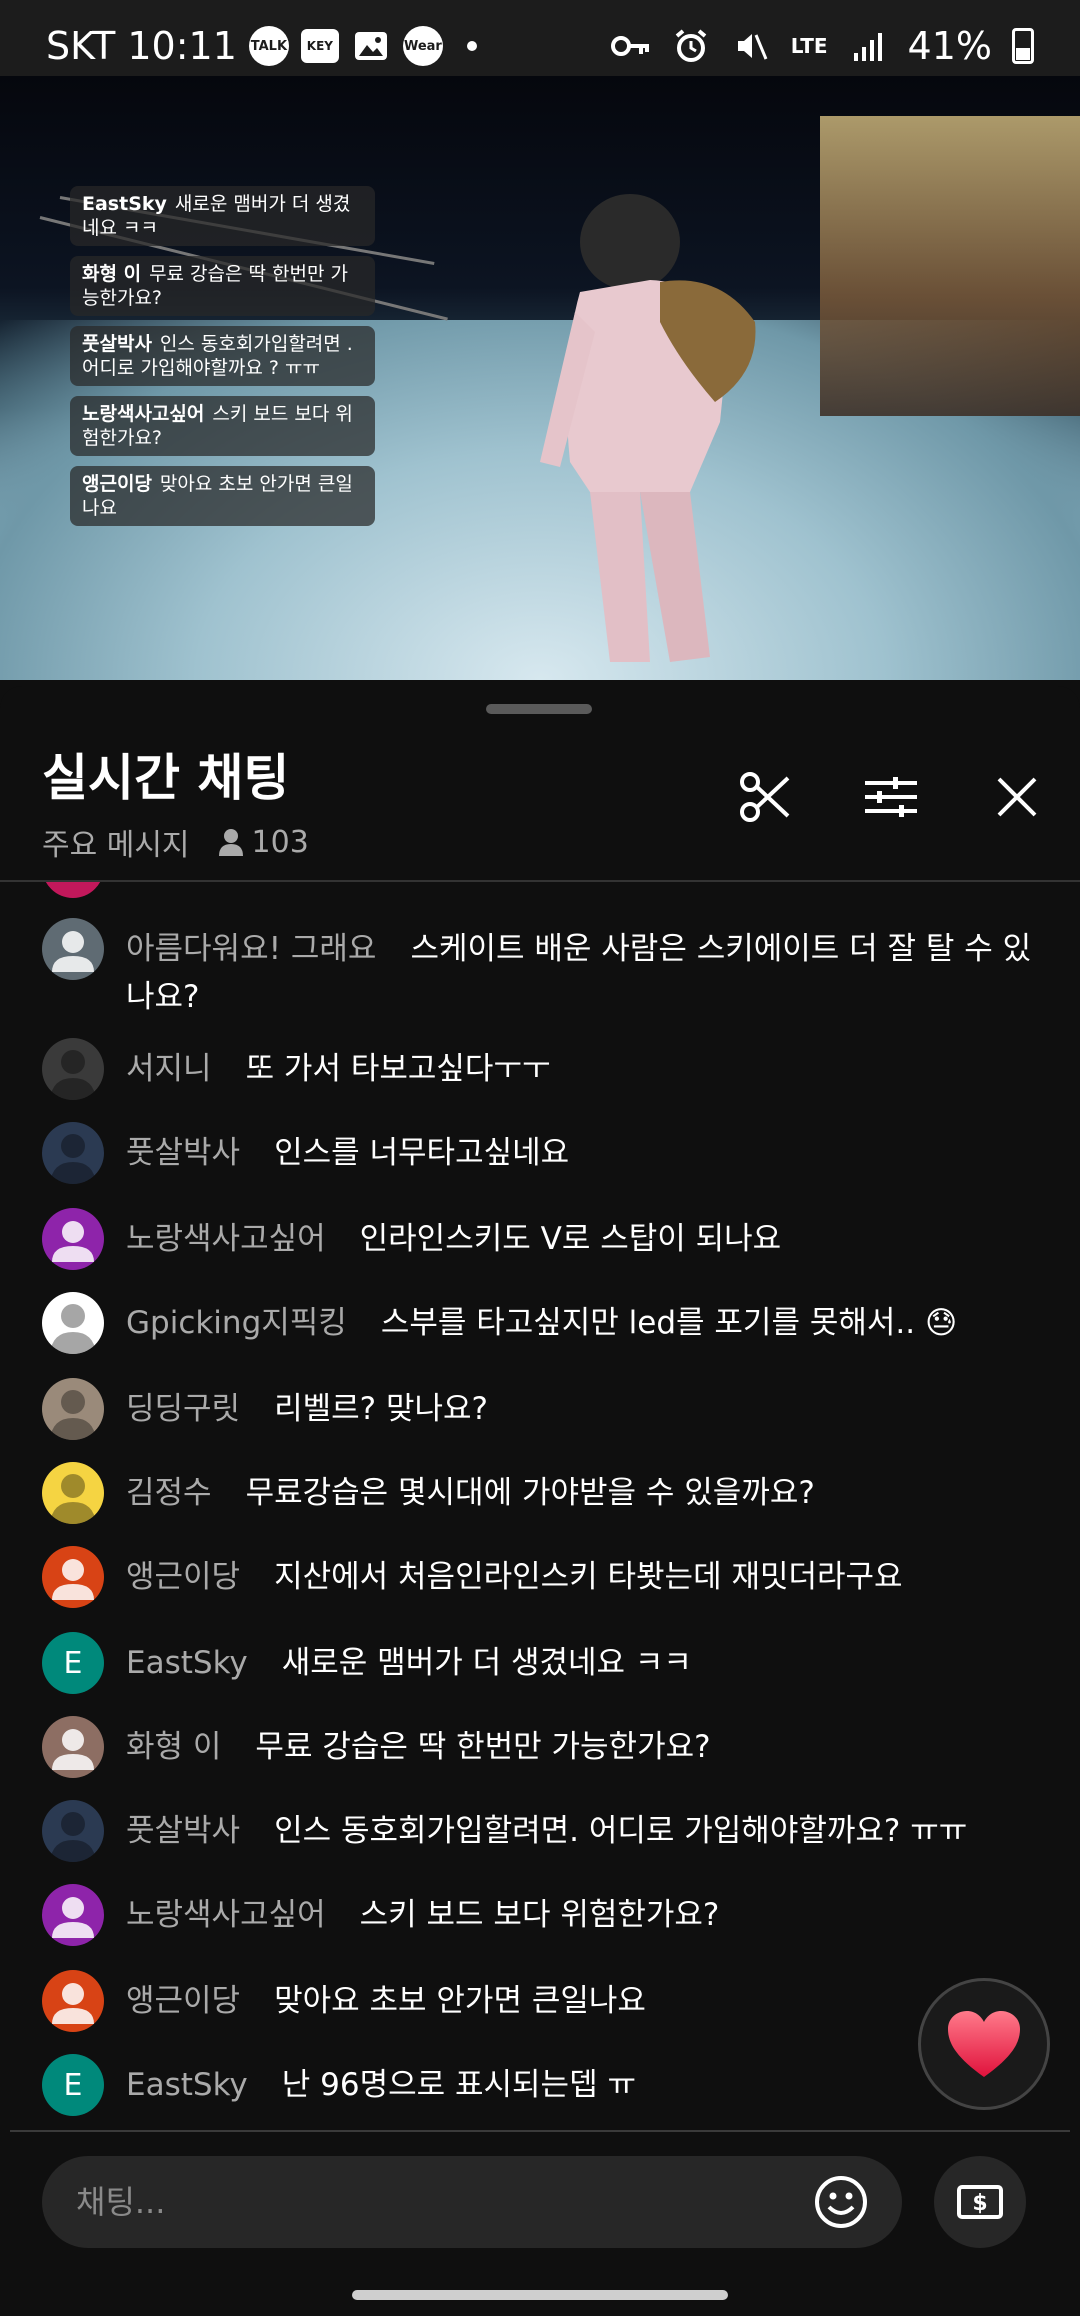 This screenshot has height=2316, width=1080. Describe the element at coordinates (371, 46) in the screenshot. I see `gallery-icon` at that location.